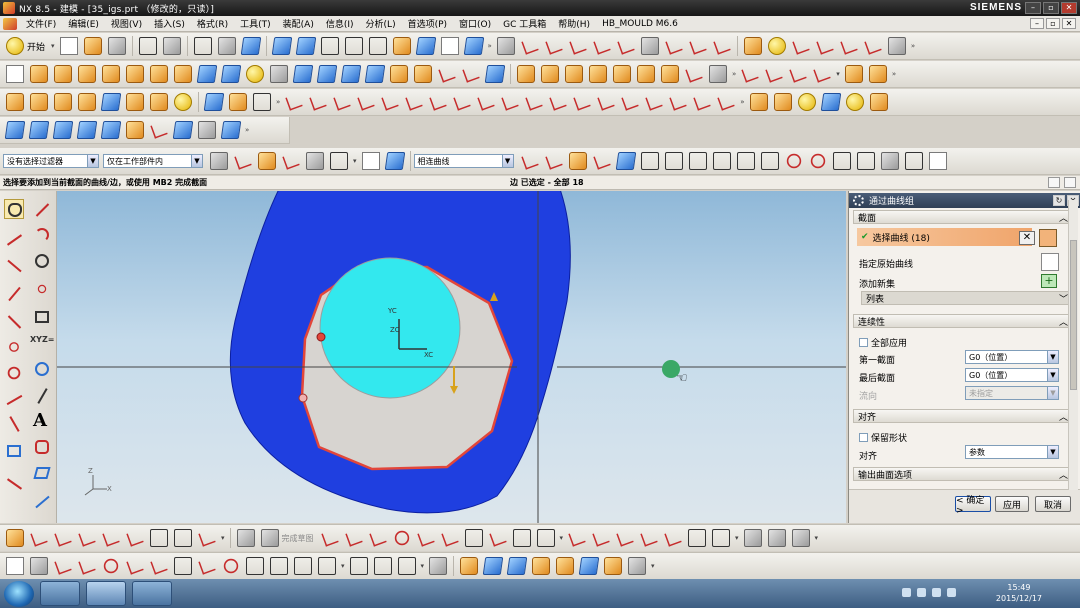 The height and width of the screenshot is (608, 1080). What do you see at coordinates (726, 102) in the screenshot?
I see `blend-icon` at bounding box center [726, 102].